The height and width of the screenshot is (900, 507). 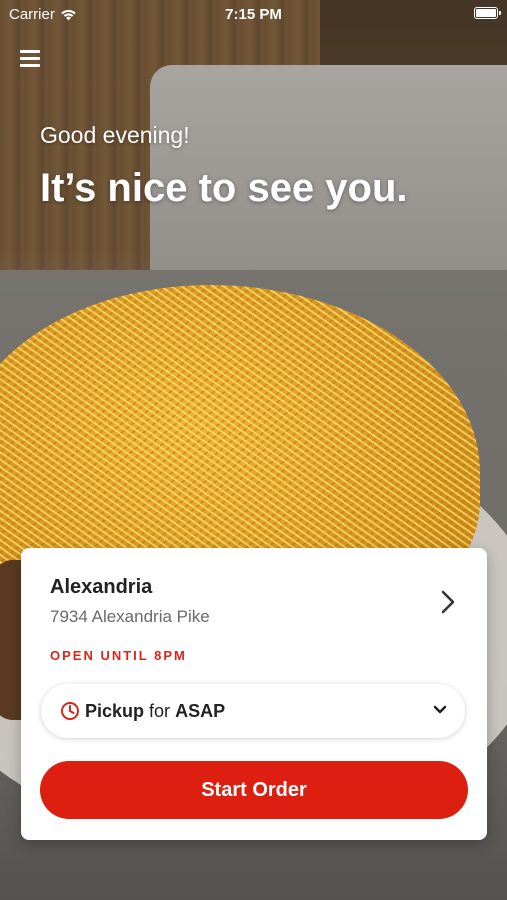 I want to click on store-address: 7934 Alexandria Pike, so click(x=130, y=616).